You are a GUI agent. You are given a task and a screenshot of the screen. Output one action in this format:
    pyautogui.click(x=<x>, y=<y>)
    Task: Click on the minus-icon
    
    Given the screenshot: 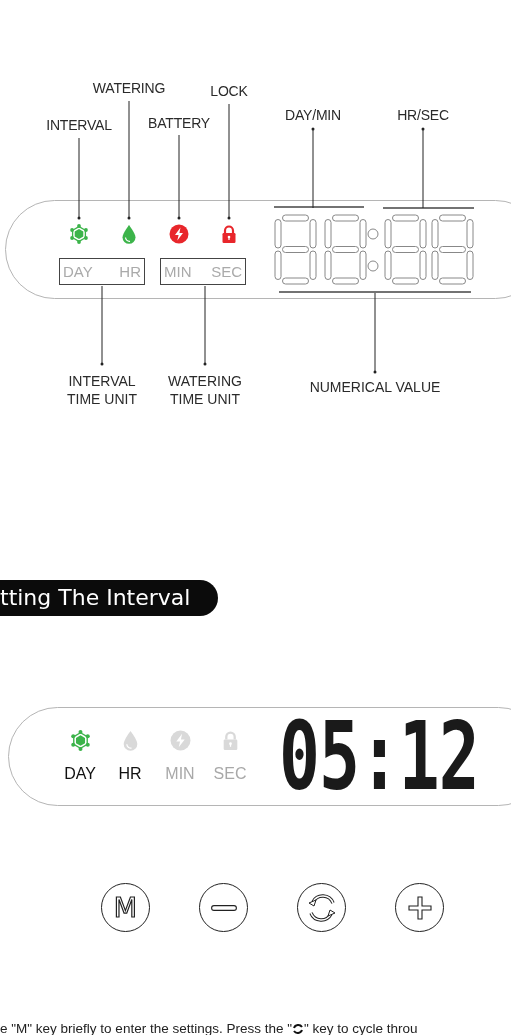 What is the action you would take?
    pyautogui.click(x=223, y=907)
    